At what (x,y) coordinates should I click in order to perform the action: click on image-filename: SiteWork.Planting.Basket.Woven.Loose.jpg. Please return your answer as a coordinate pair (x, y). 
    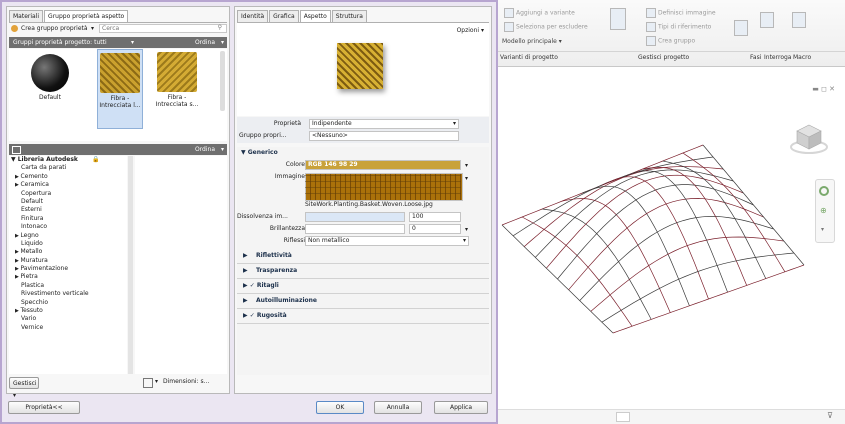
    Looking at the image, I should click on (369, 204).